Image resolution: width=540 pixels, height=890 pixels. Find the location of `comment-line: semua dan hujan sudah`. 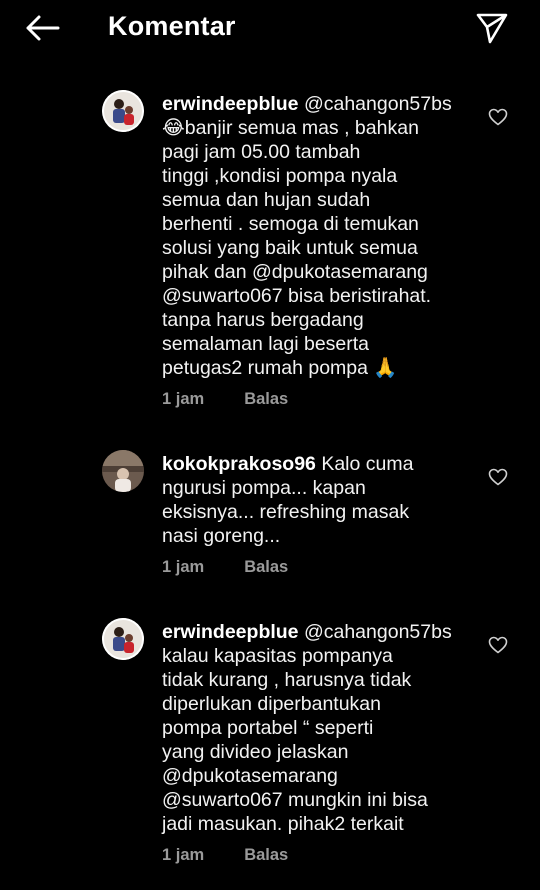

comment-line: semua dan hujan sudah is located at coordinates (266, 200).